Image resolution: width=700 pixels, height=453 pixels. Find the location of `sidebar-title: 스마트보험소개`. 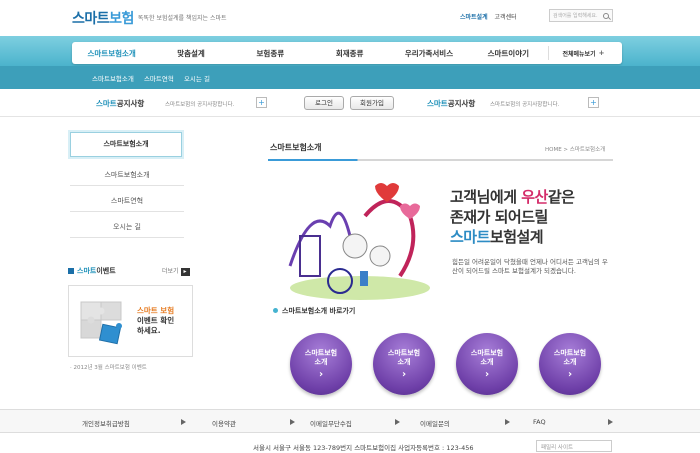

sidebar-title: 스마트보험소개 is located at coordinates (126, 144).